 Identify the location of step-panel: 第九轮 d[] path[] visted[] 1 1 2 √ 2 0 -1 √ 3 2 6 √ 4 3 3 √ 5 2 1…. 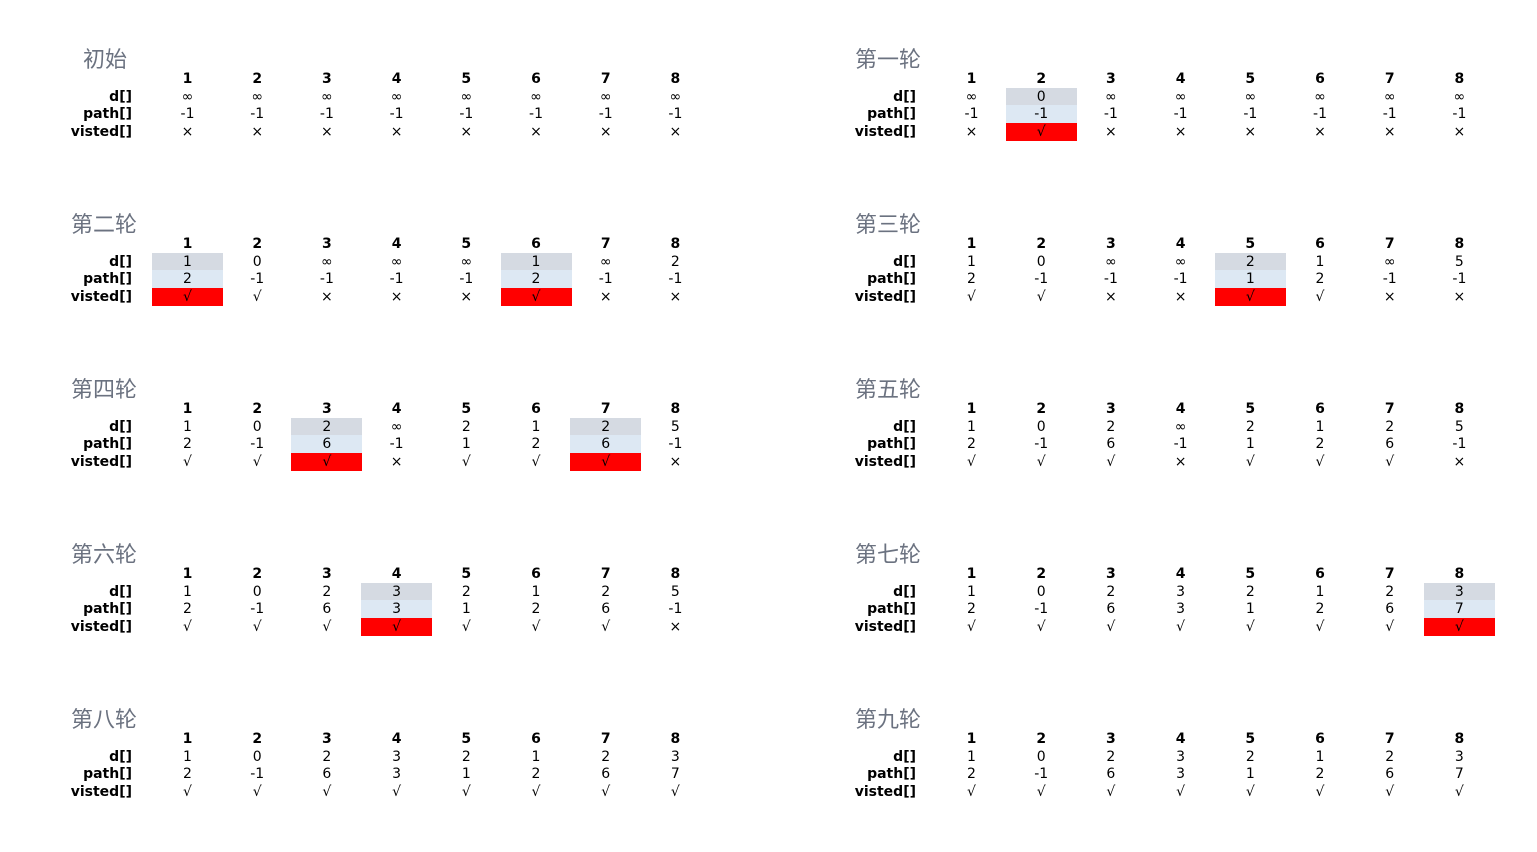
(1191, 777).